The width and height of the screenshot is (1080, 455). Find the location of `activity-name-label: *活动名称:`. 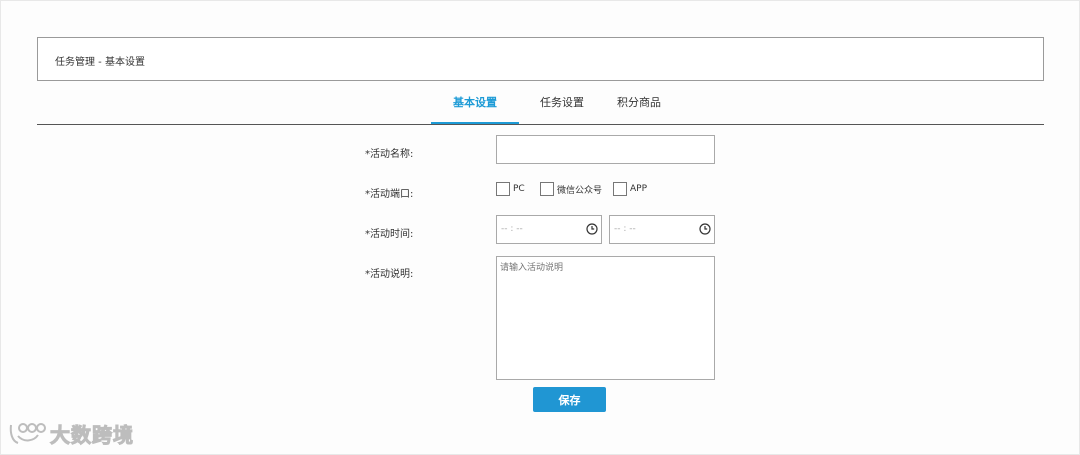

activity-name-label: *活动名称: is located at coordinates (389, 154).